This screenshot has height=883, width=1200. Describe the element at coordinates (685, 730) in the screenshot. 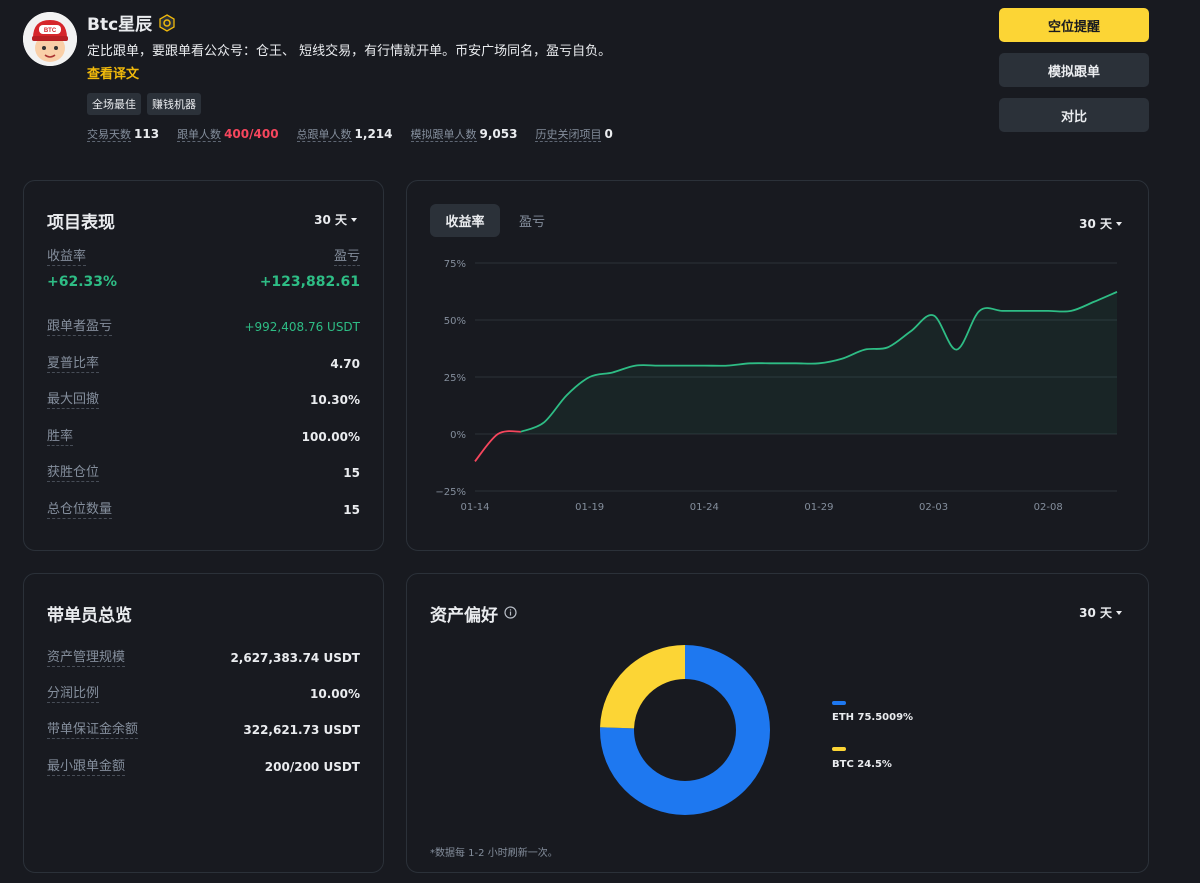

I see `asset-donut-chart` at that location.